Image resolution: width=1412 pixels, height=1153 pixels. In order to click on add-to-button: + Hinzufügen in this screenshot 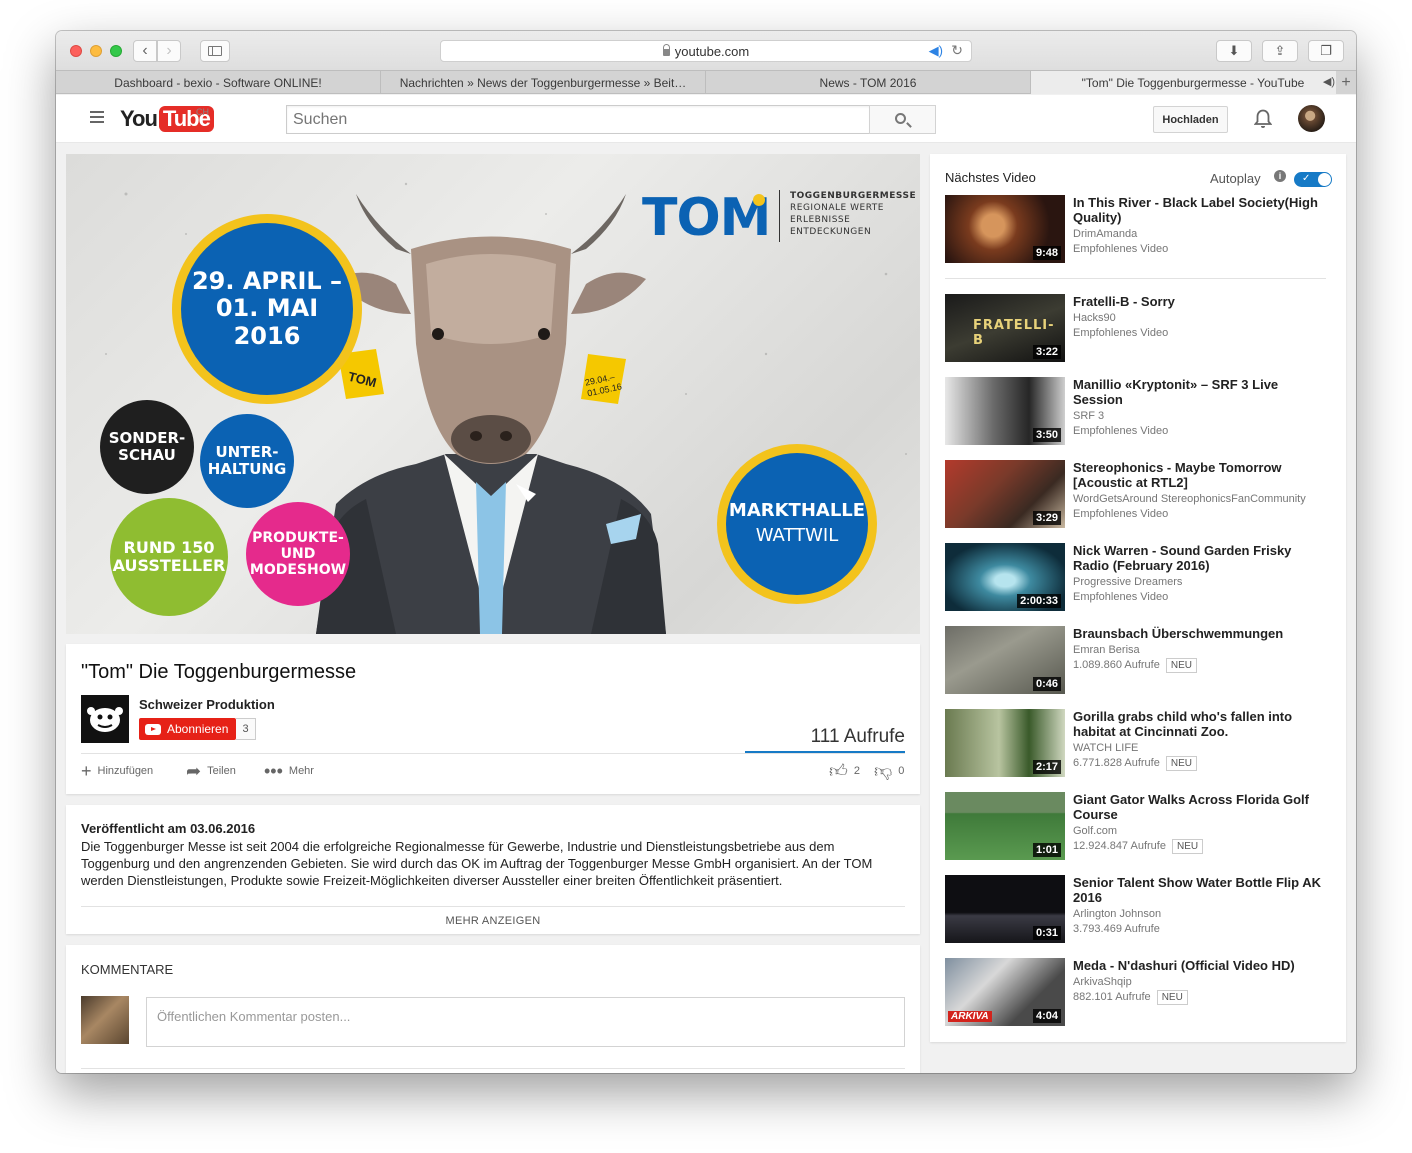, I will do `click(117, 771)`.